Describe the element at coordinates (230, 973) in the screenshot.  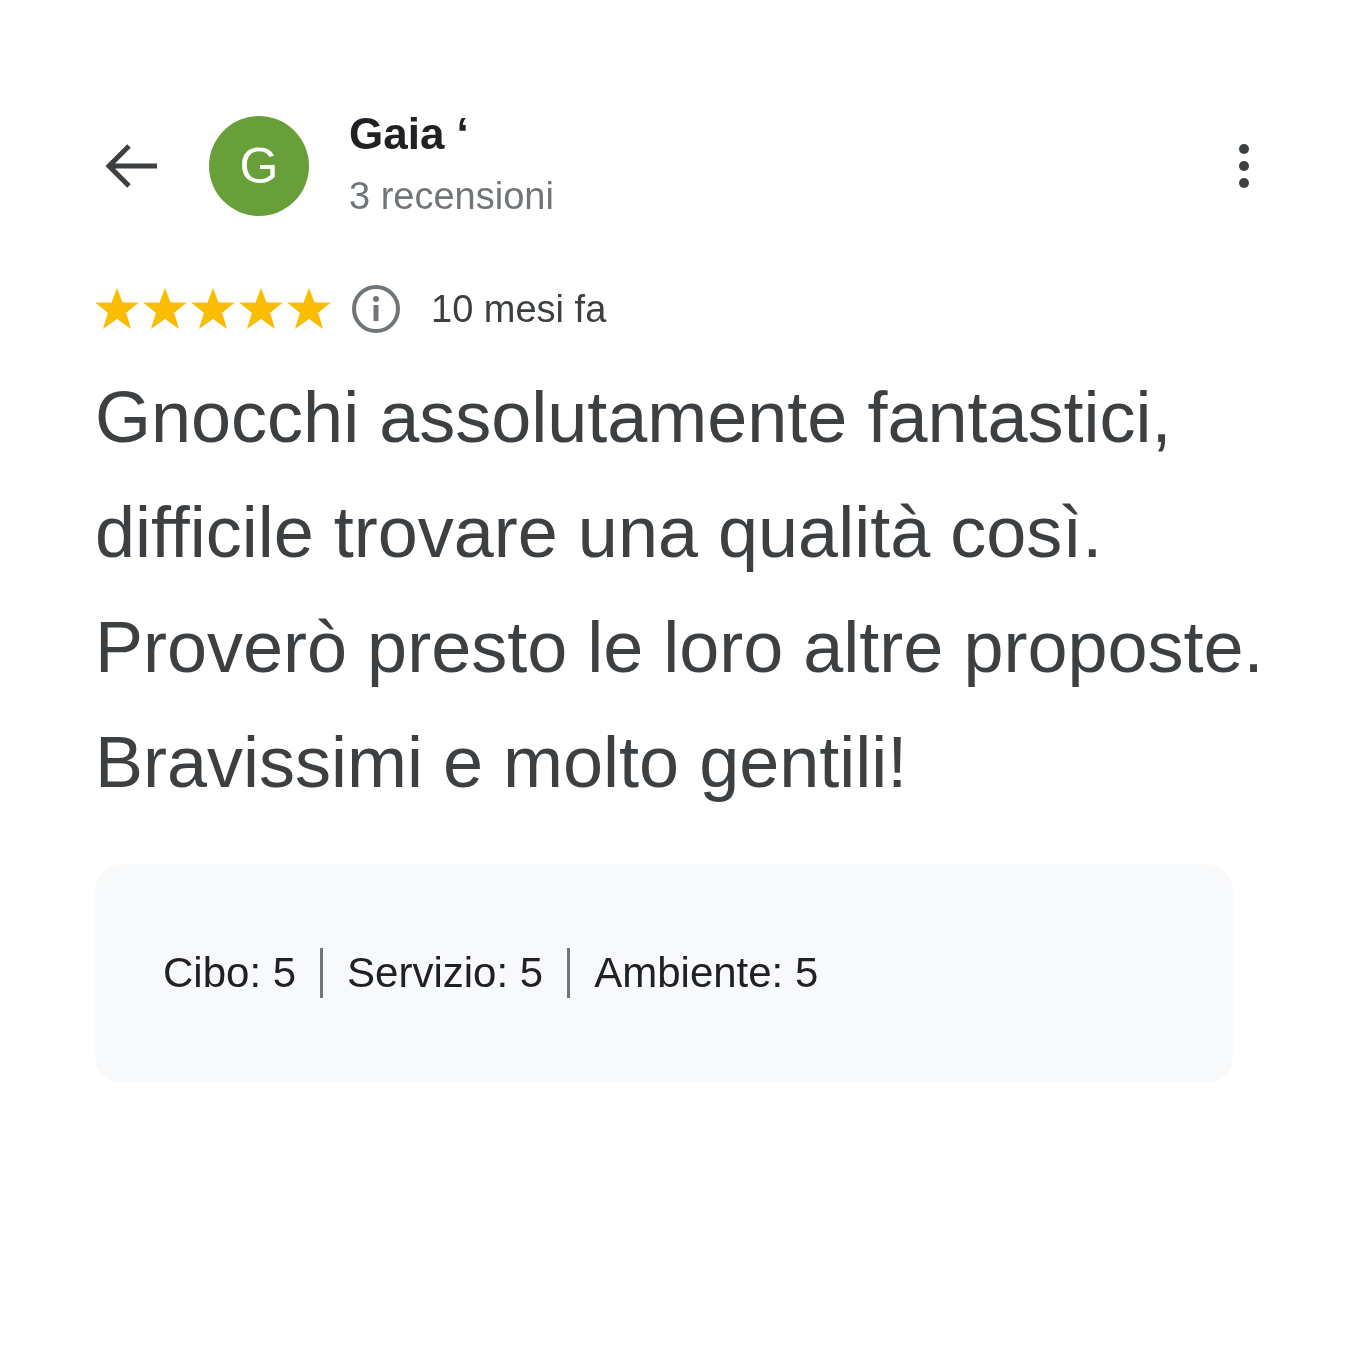
I see `rating-item: Cibo: 5` at that location.